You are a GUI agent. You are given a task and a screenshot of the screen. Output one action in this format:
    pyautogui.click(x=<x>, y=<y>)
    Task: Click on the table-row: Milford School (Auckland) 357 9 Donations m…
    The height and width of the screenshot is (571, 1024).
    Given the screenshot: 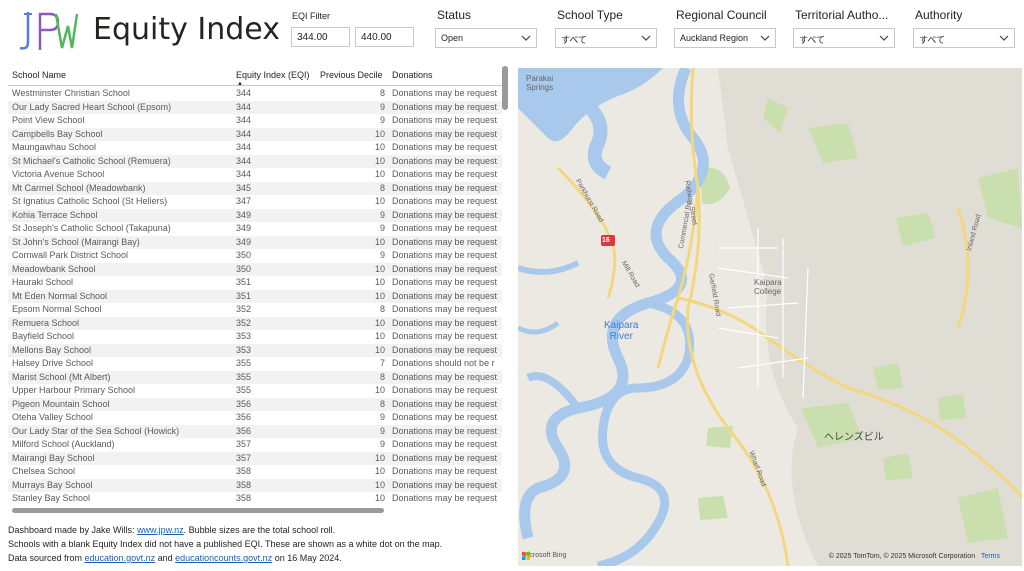 What is the action you would take?
    pyautogui.click(x=255, y=445)
    